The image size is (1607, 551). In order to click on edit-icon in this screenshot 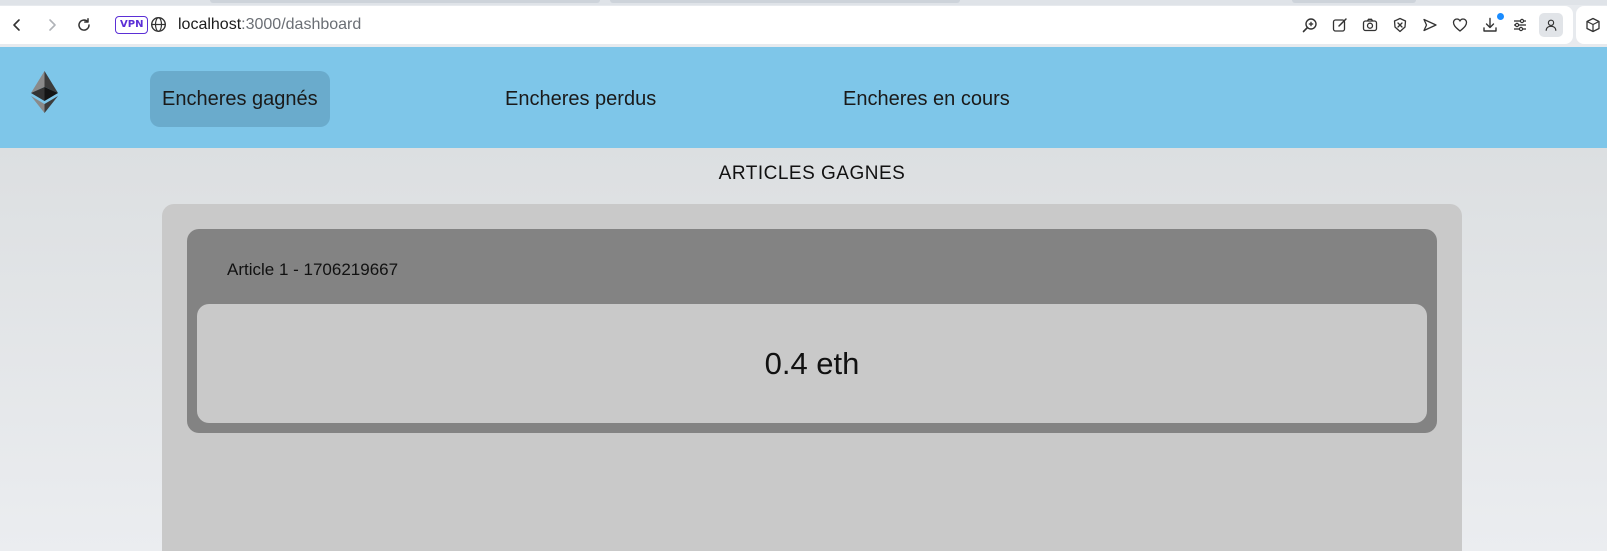, I will do `click(1340, 25)`.